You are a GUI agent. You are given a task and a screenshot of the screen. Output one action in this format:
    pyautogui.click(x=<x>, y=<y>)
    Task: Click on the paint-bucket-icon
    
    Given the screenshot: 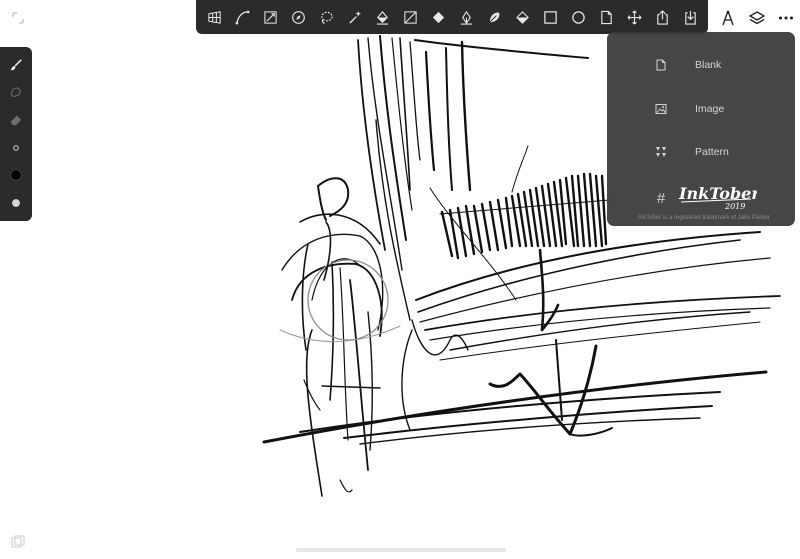 What is the action you would take?
    pyautogui.click(x=382, y=17)
    